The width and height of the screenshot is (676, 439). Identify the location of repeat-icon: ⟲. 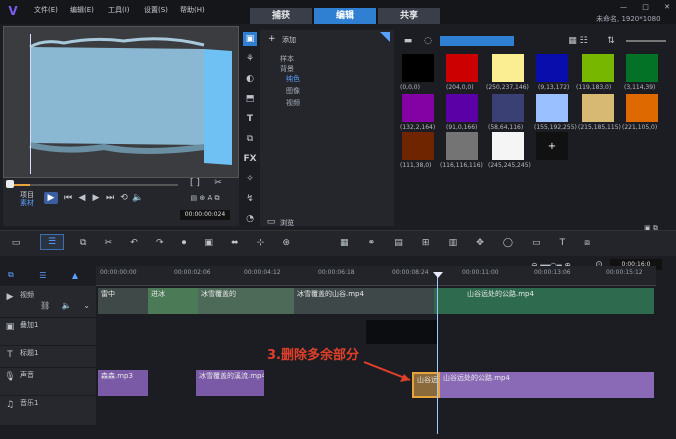
(124, 198).